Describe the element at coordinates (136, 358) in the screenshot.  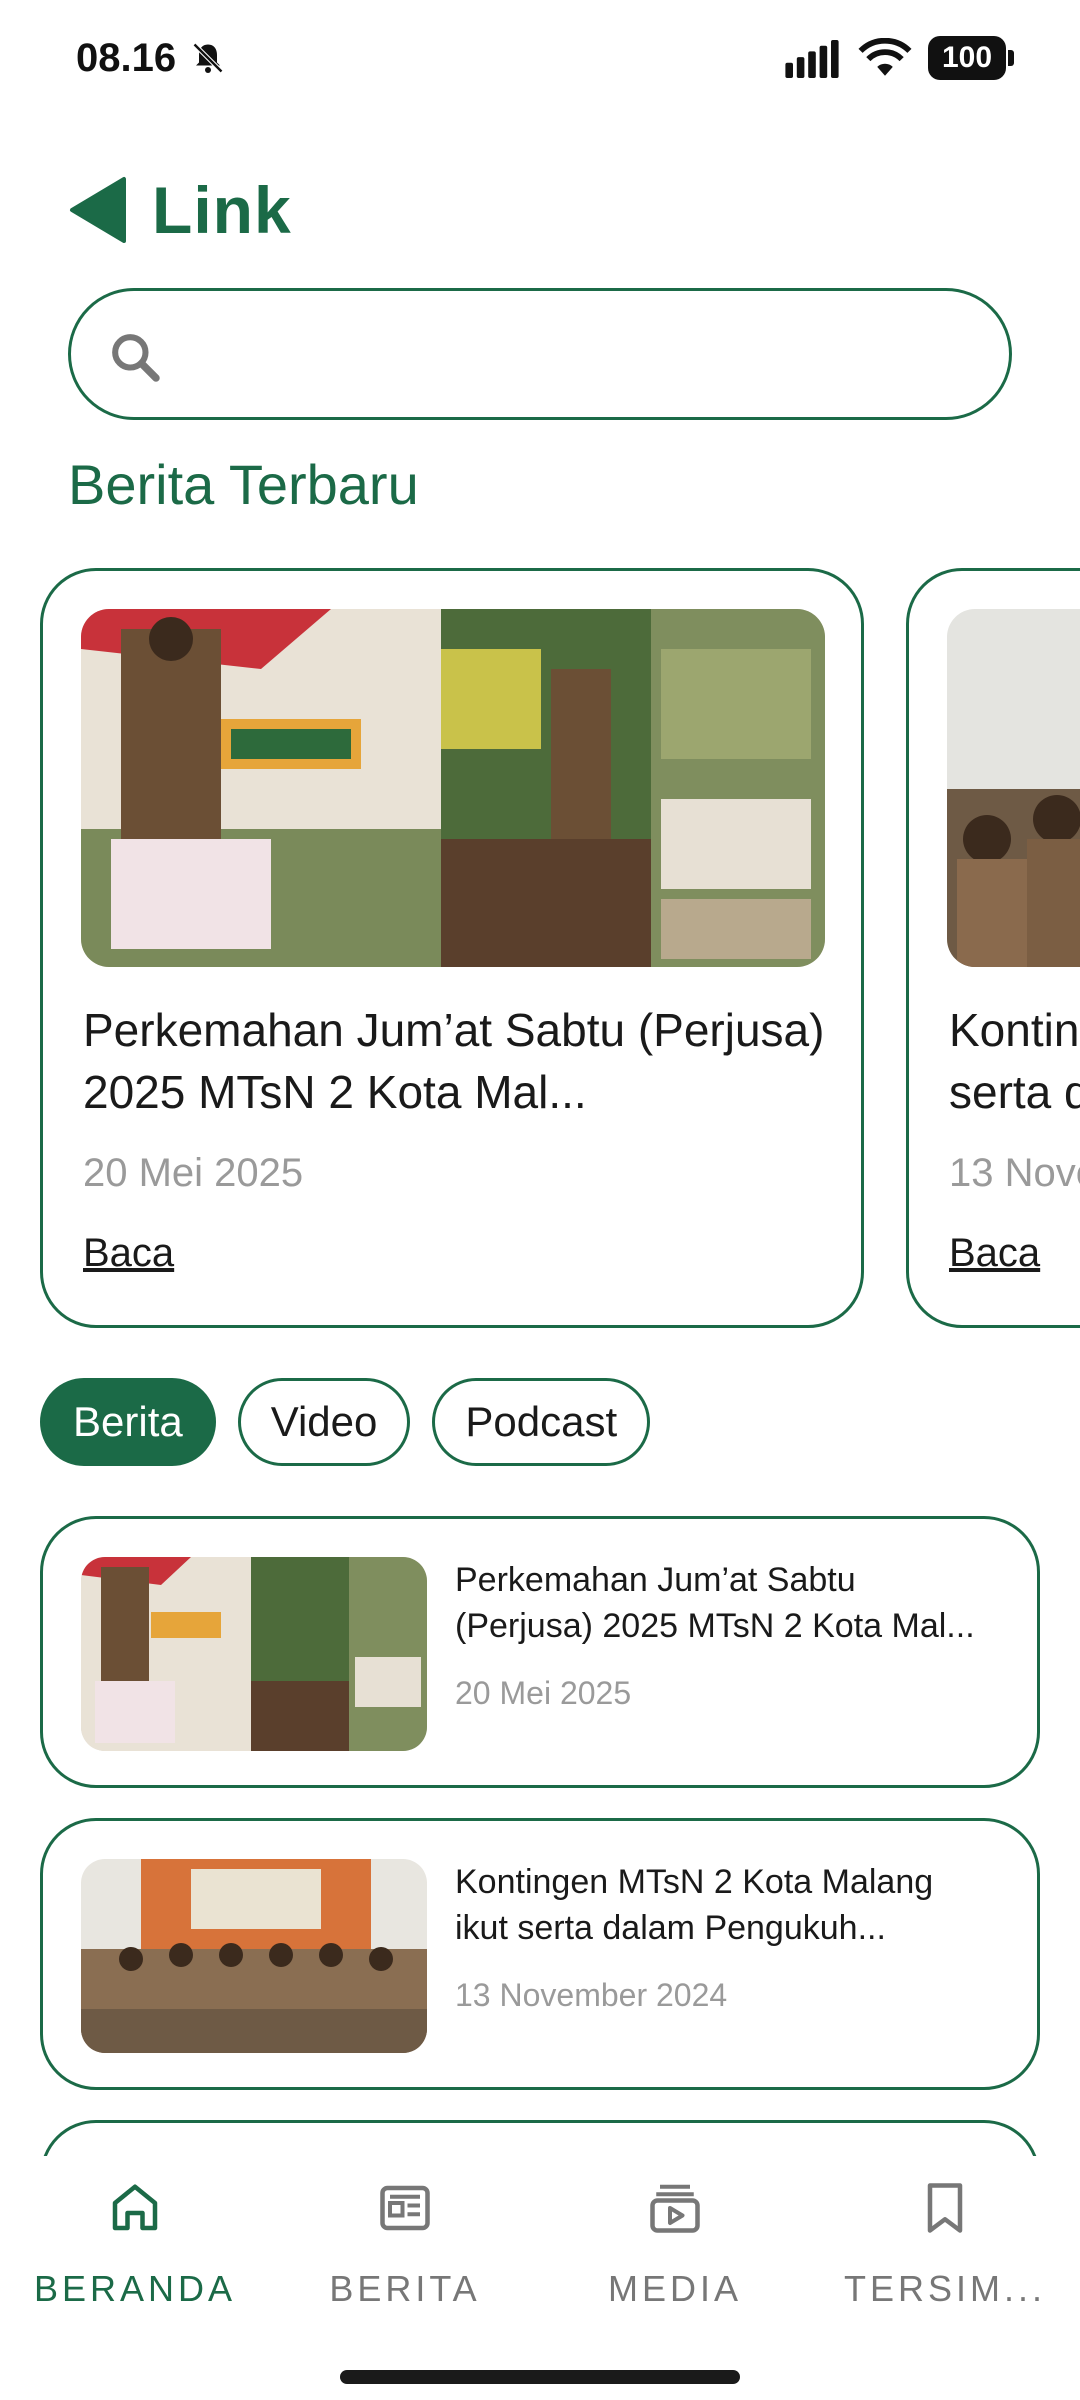
I see `search-icon` at that location.